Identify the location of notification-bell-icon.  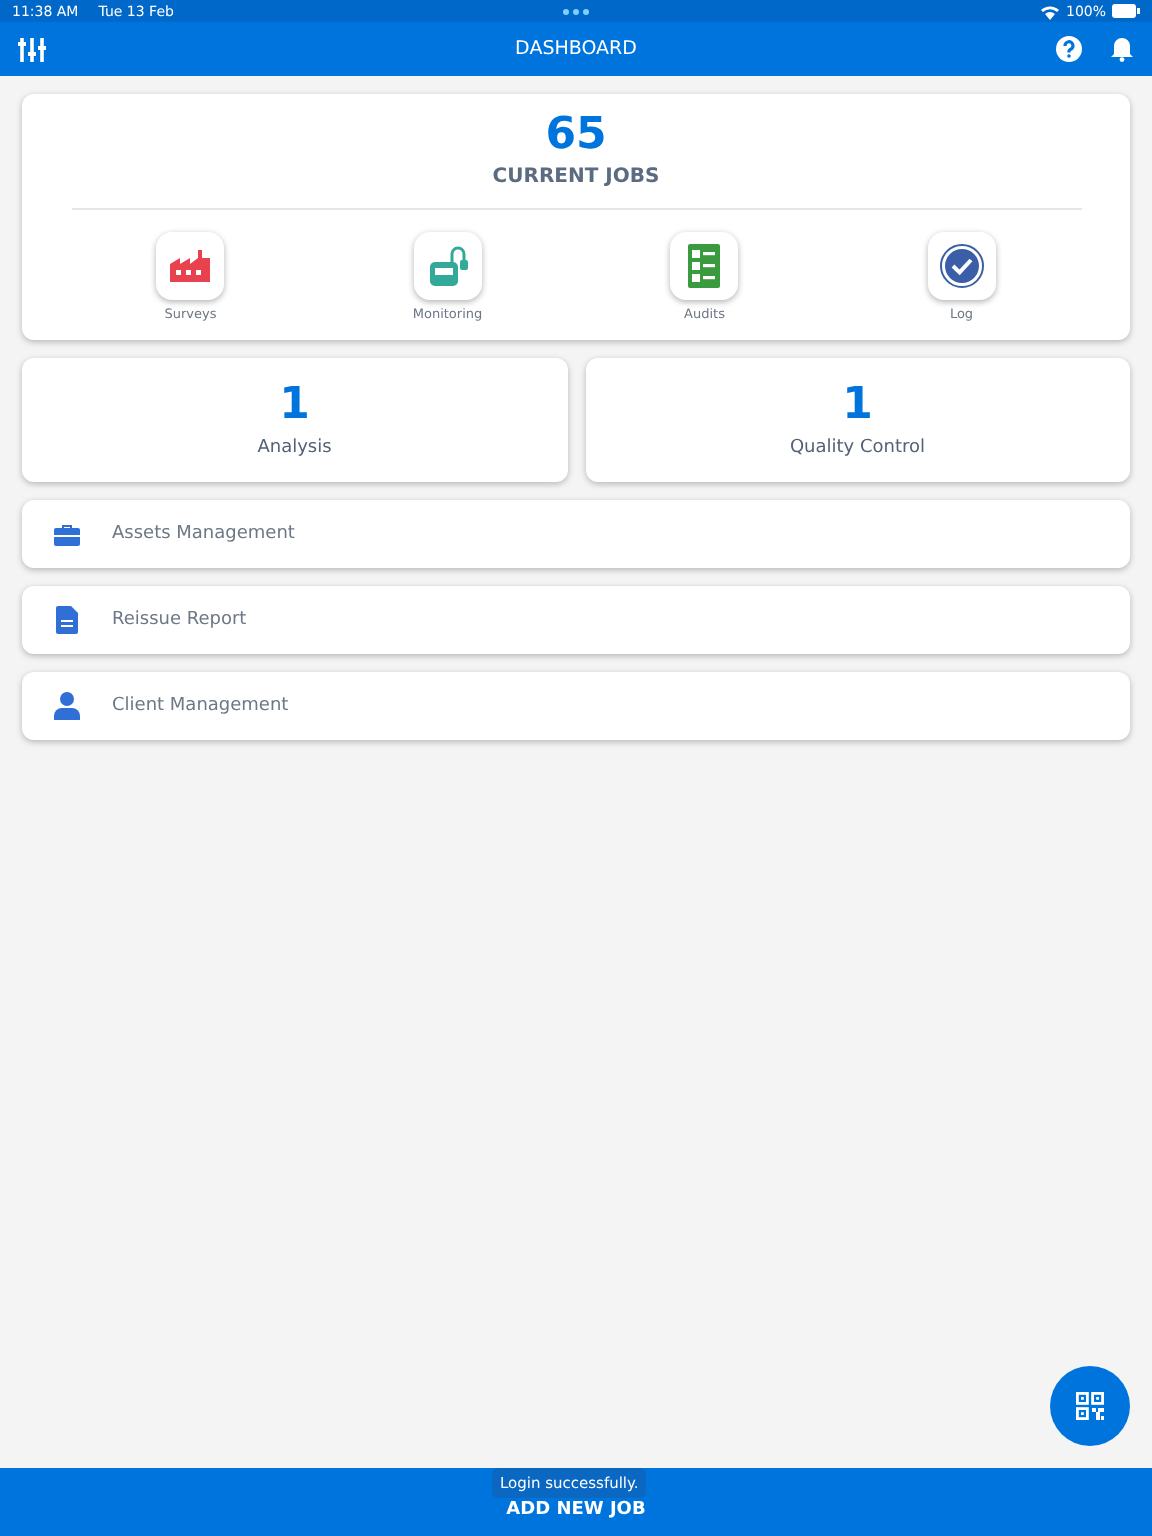
(1122, 49).